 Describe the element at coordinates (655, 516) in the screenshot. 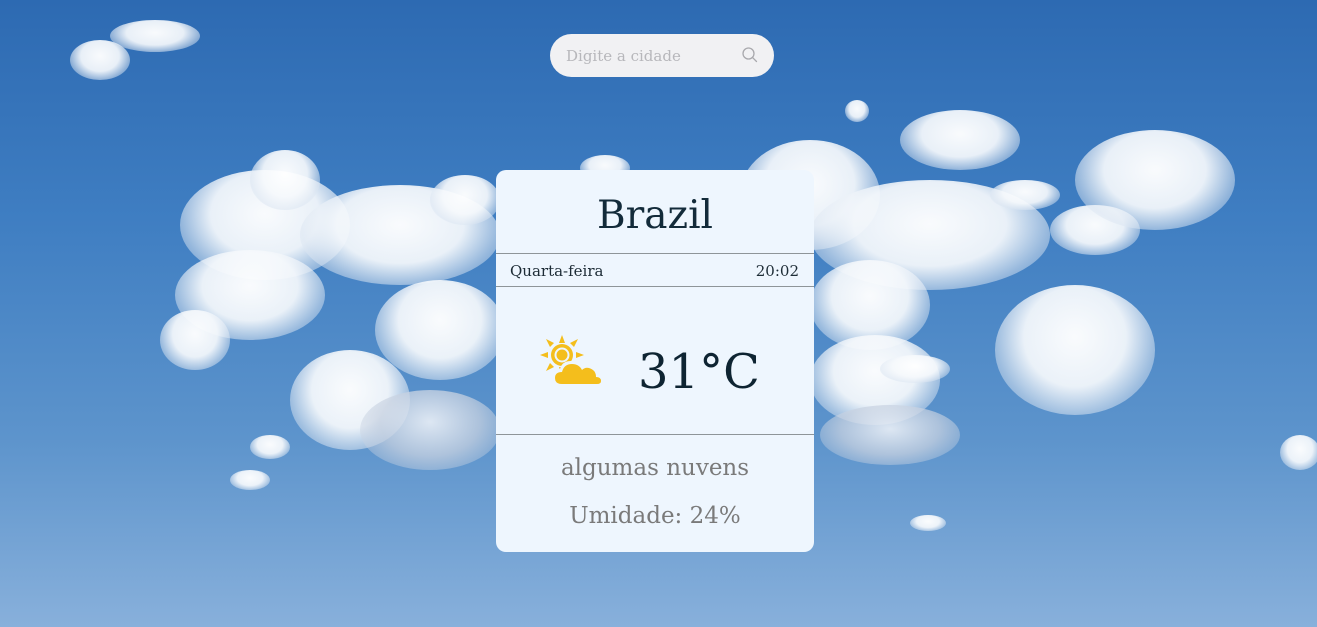

I see `humidity-label: Umidade: 24%` at that location.